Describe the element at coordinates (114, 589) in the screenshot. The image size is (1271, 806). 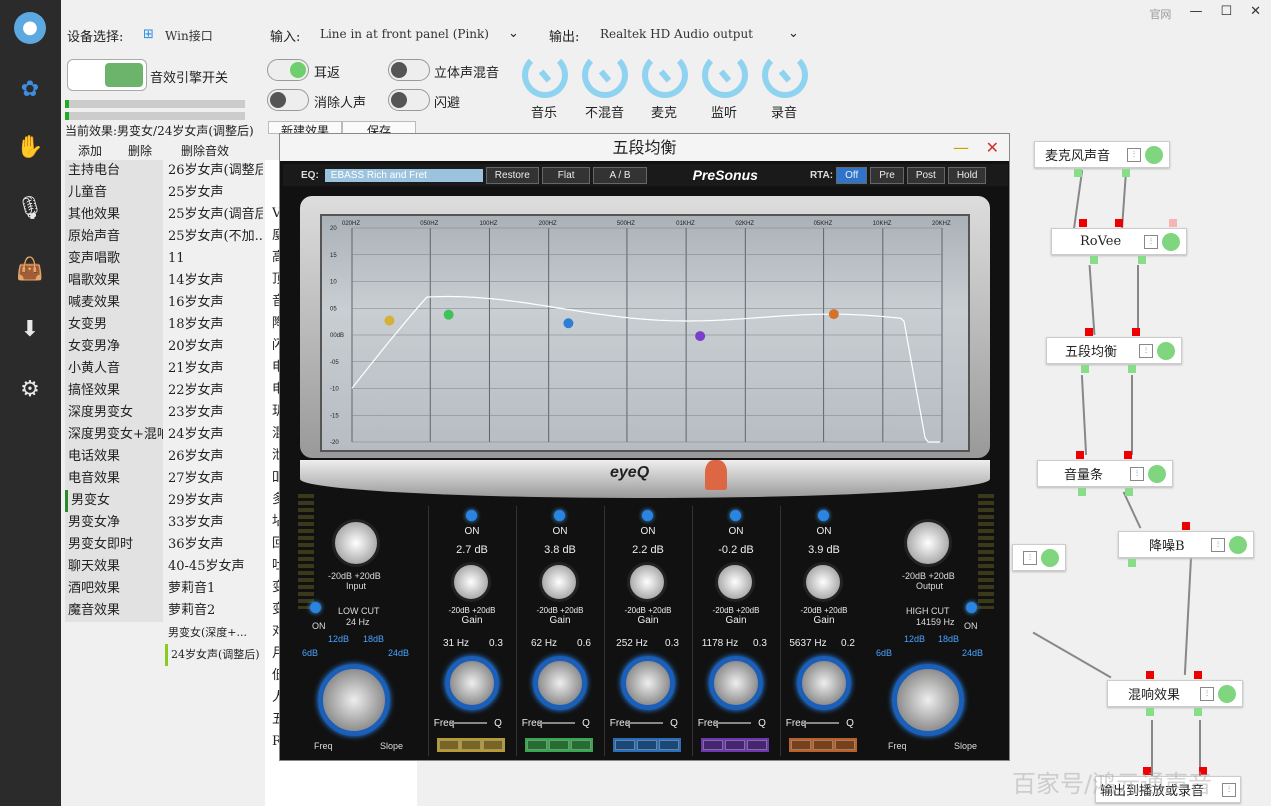
I see `effect-category: 酒吧效果` at that location.